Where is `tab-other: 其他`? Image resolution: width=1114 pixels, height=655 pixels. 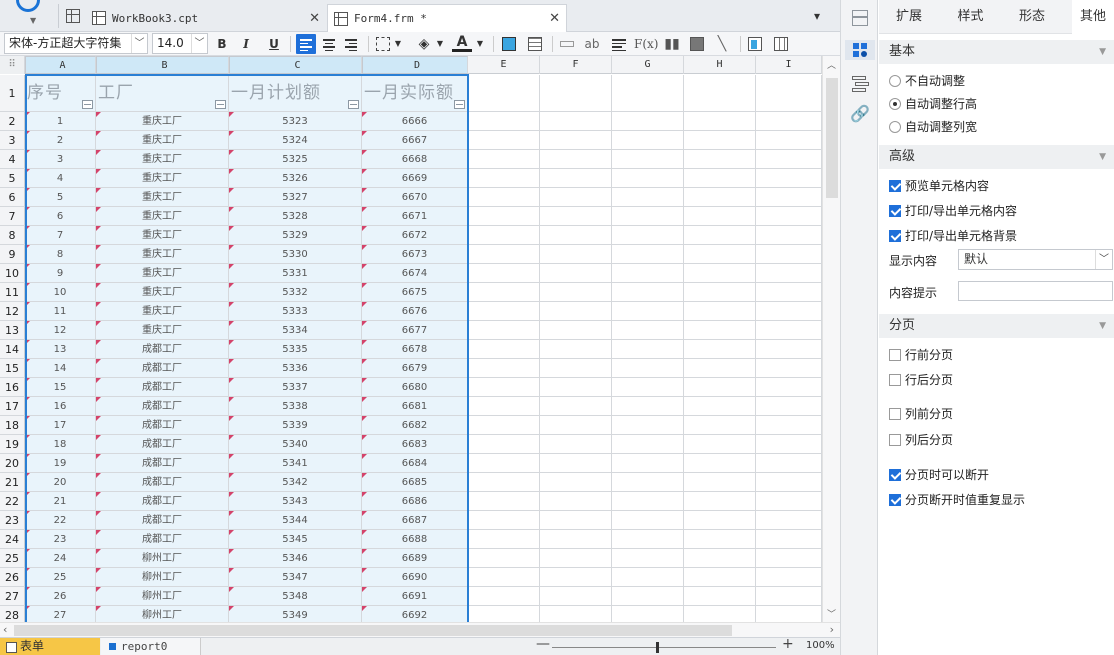 tab-other: 其他 is located at coordinates (1093, 17).